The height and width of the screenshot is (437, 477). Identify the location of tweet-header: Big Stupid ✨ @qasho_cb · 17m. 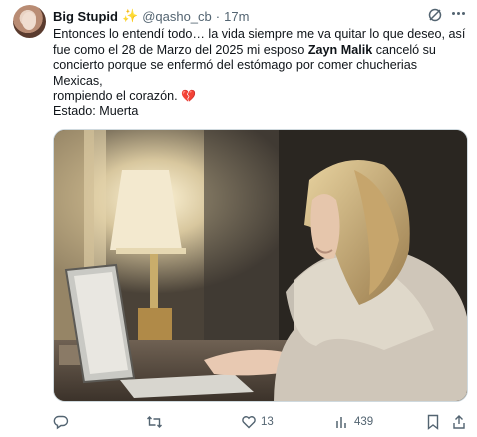
(151, 16).